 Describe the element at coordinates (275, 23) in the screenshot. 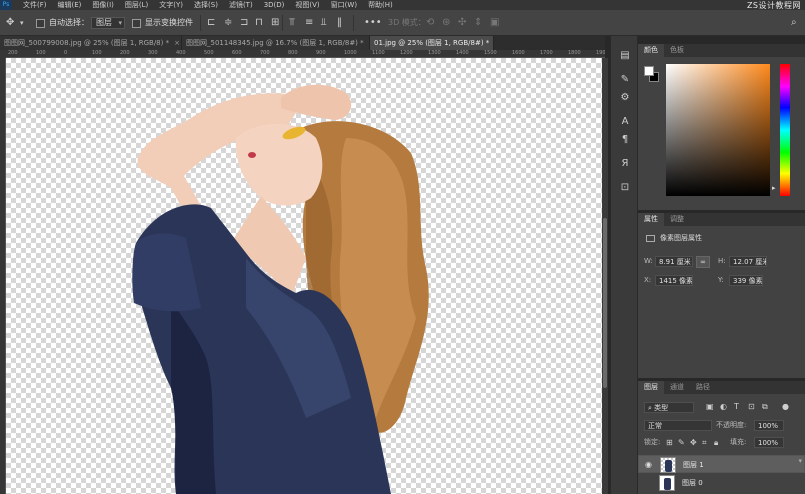

I see `align-middle-icon: ⊞` at that location.